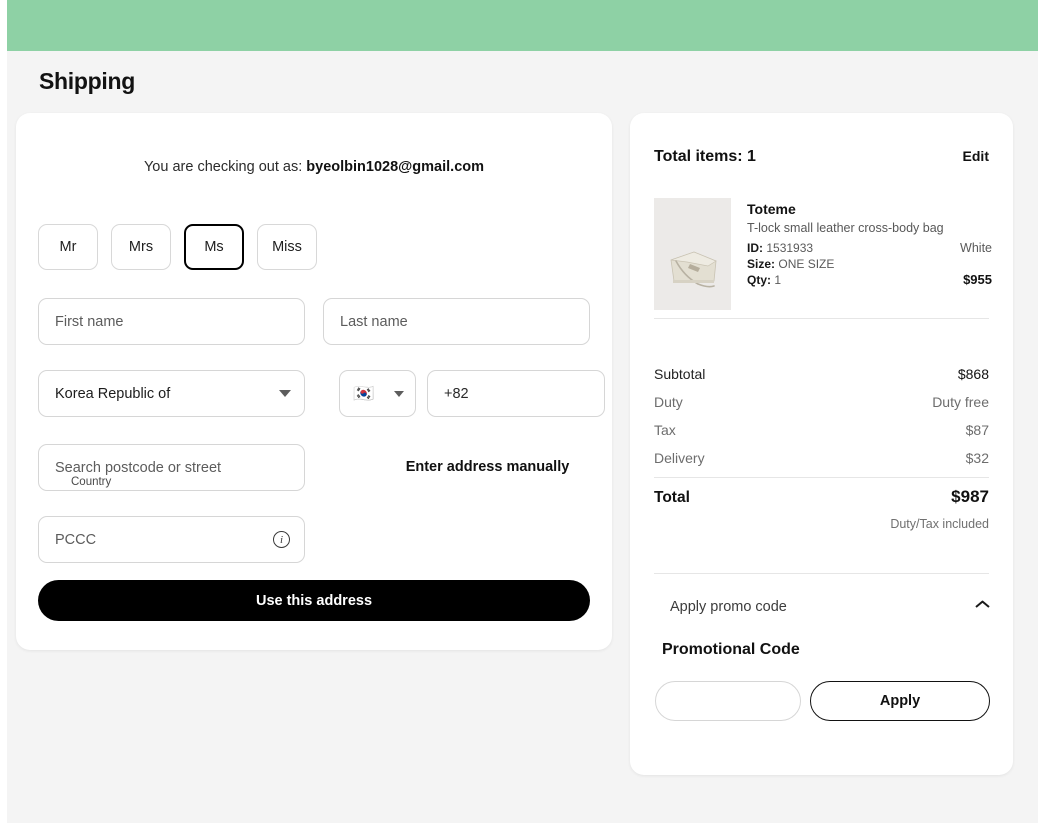  What do you see at coordinates (171, 539) in the screenshot?
I see `pccc-input: PCCC i` at bounding box center [171, 539].